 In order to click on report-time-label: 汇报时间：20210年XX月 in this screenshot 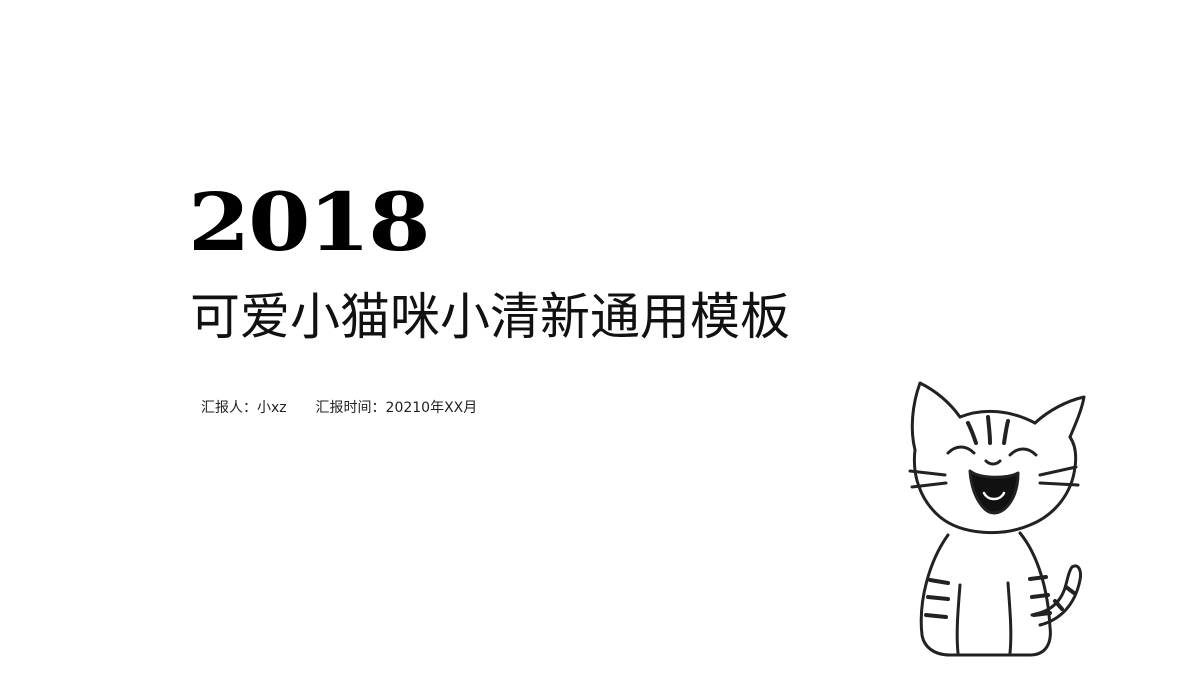, I will do `click(396, 408)`.